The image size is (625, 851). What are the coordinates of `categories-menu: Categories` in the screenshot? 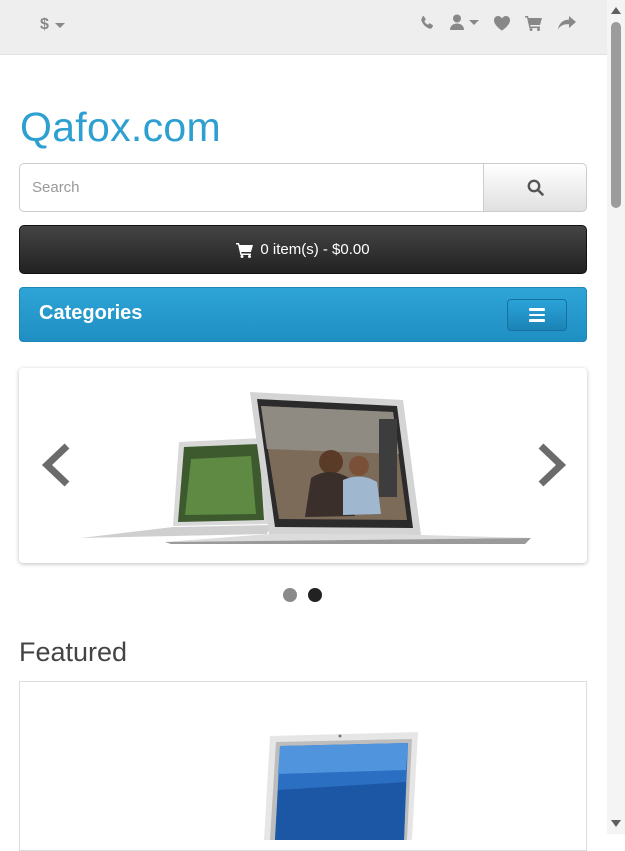 It's located at (303, 314).